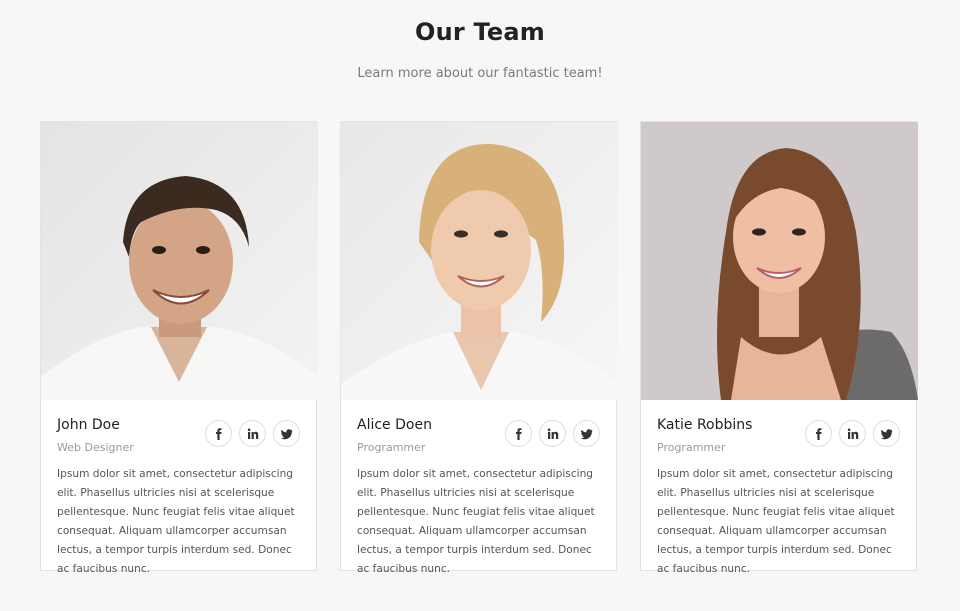 The height and width of the screenshot is (611, 960). What do you see at coordinates (480, 32) in the screenshot?
I see `section-title: Our Team` at bounding box center [480, 32].